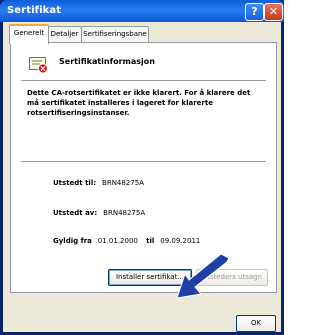 This screenshot has width=320, height=335. Describe the element at coordinates (115, 34) in the screenshot. I see `tab-certification-path: Sertifiseringsbane` at that location.